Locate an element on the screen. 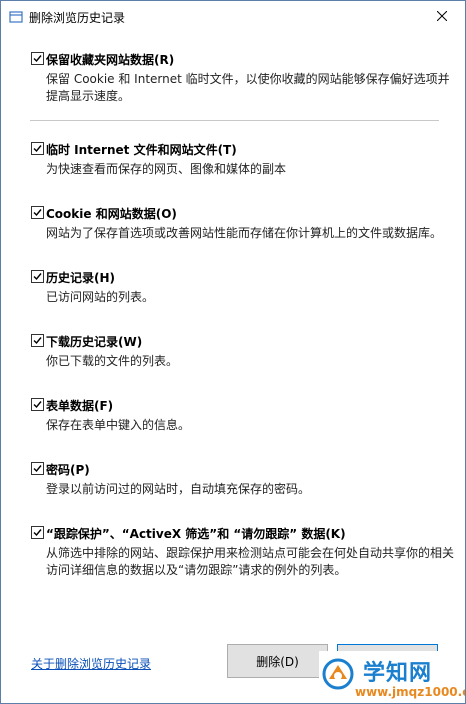 The width and height of the screenshot is (466, 704). checkbox-cookies is located at coordinates (37, 212).